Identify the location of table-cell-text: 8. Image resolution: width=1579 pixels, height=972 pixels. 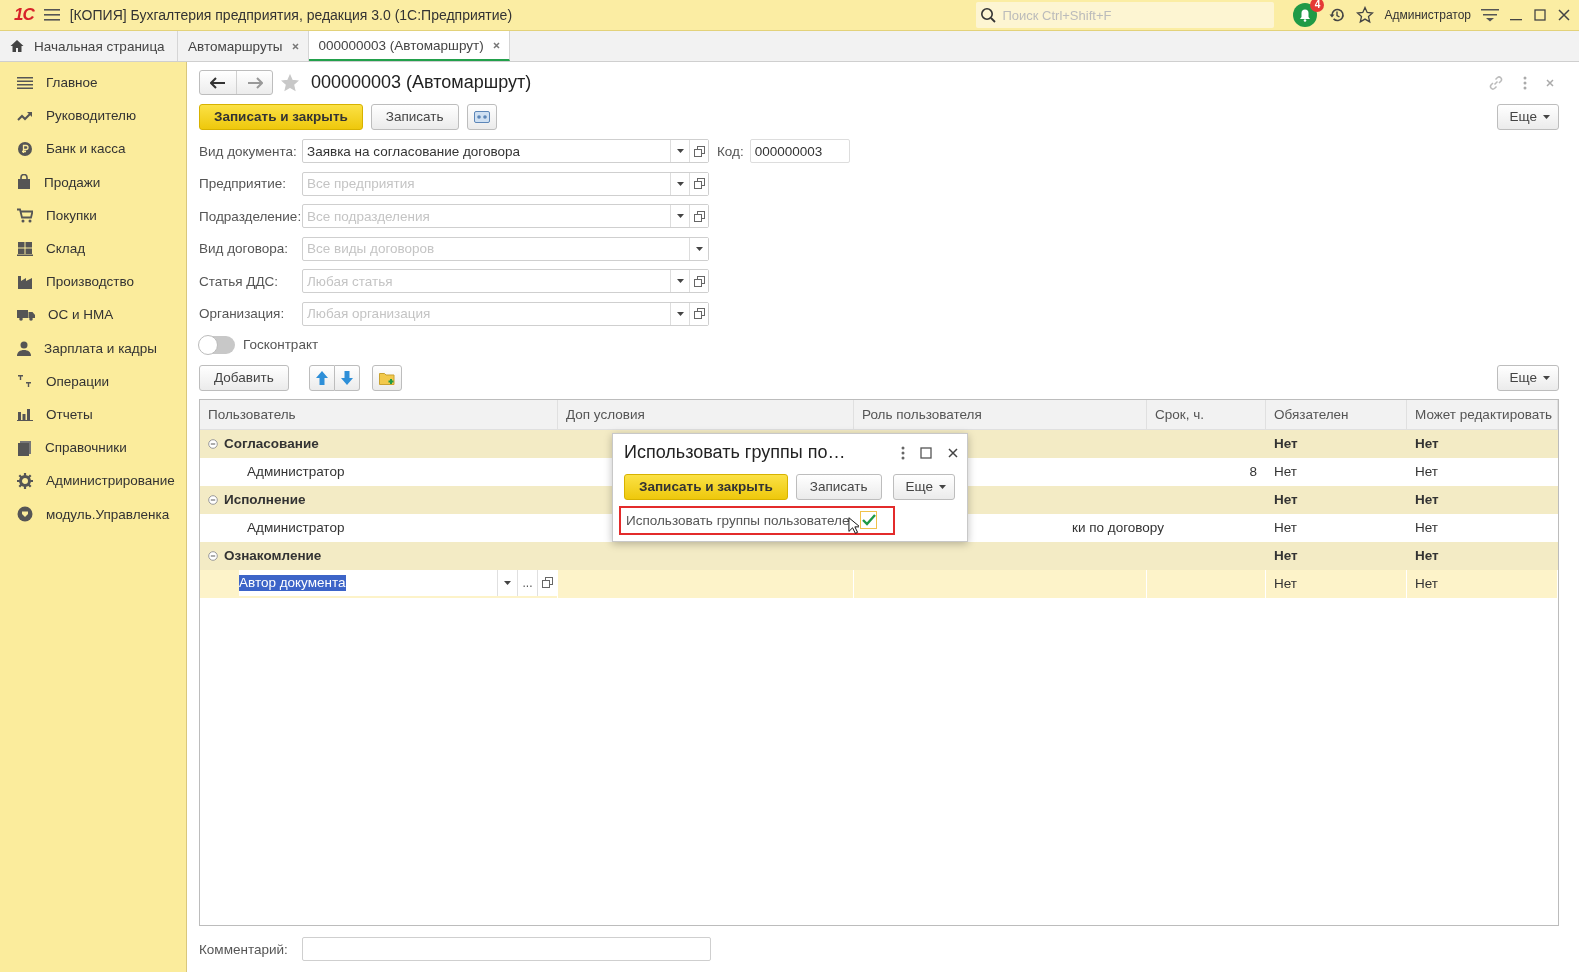
(1253, 471).